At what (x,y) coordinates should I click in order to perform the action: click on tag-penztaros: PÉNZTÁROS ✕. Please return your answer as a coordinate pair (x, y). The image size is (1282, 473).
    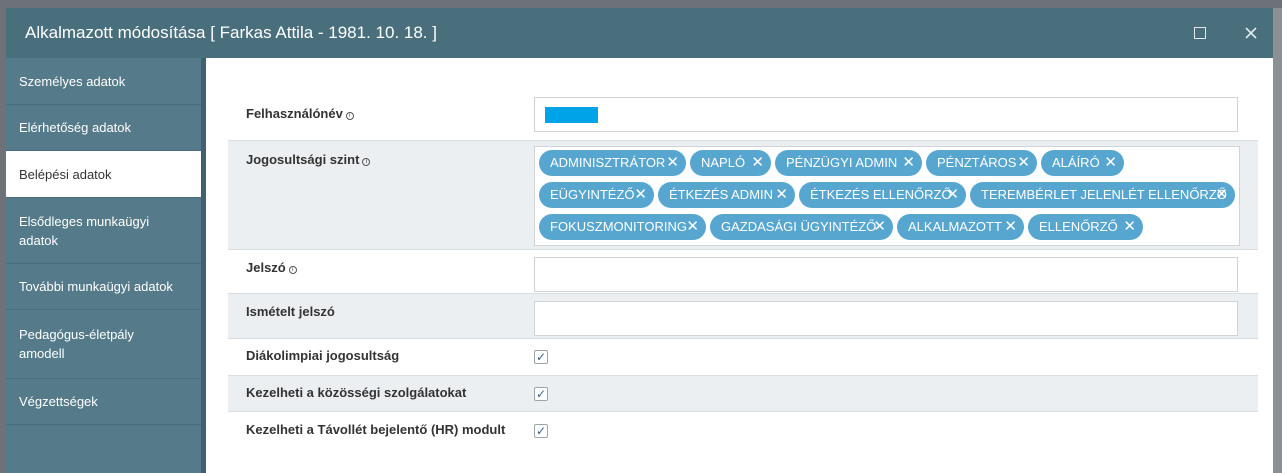
    Looking at the image, I should click on (981, 163).